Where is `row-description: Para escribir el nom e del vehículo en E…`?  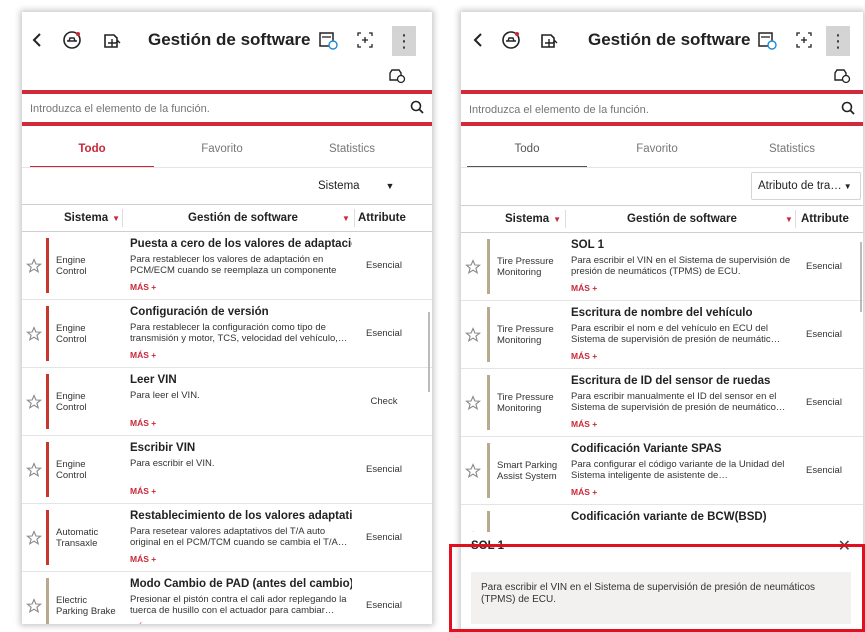
row-description: Para escribir el nom e del vehículo en E… is located at coordinates (676, 334).